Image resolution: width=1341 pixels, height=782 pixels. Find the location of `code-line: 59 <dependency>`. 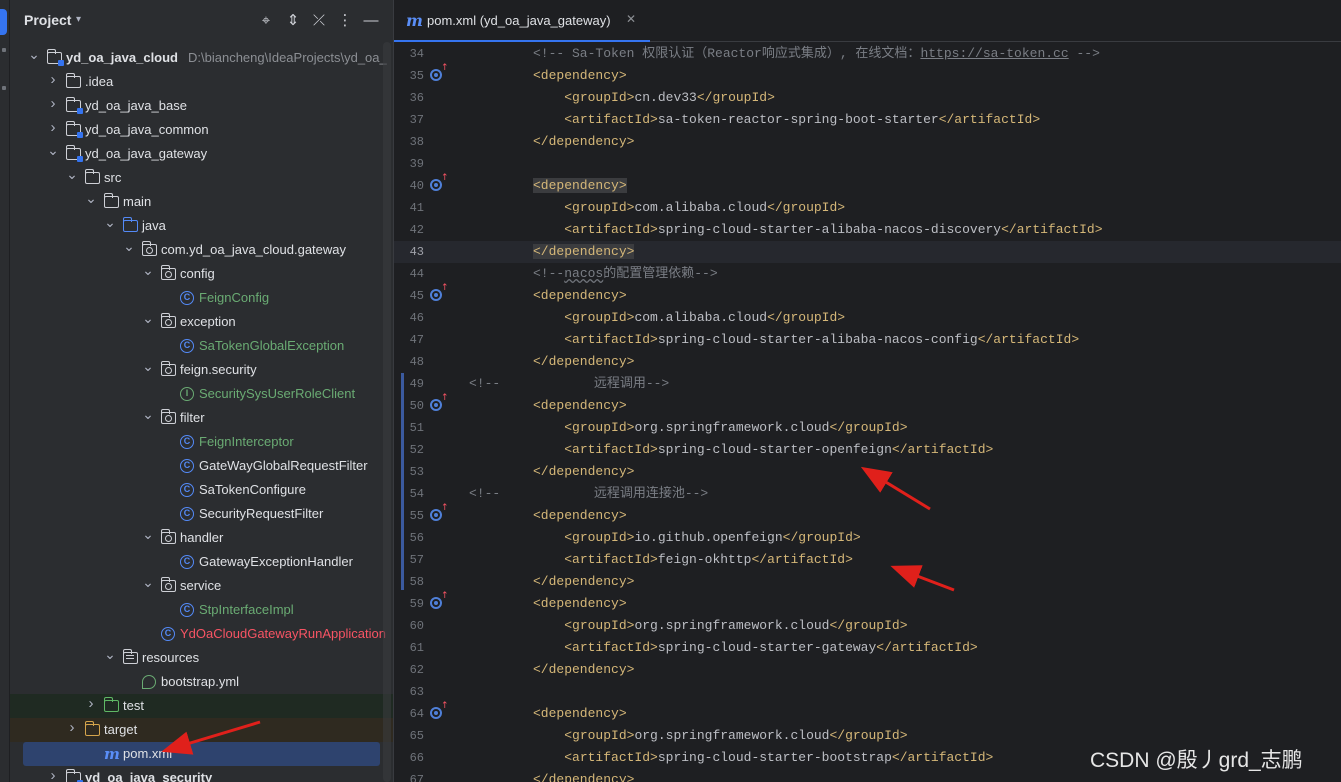

code-line: 59 <dependency> is located at coordinates (867, 603).